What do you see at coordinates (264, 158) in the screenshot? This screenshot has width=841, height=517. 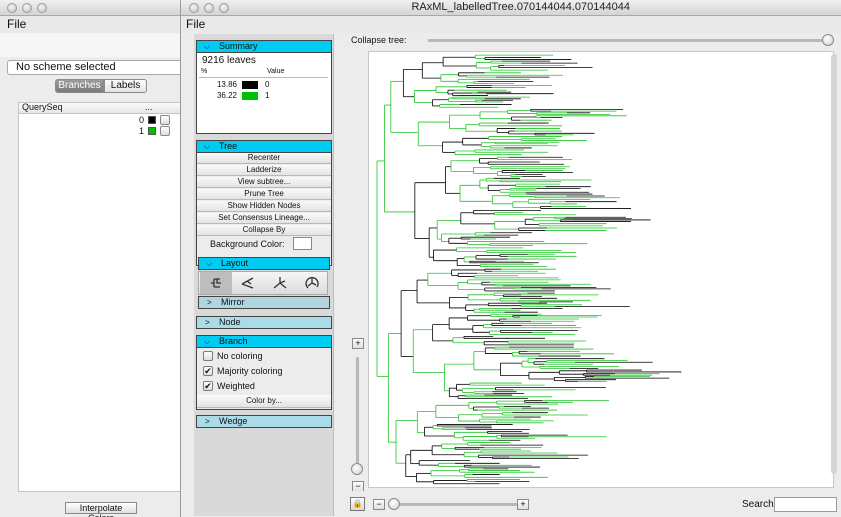 I see `recenter-button: Recenter` at bounding box center [264, 158].